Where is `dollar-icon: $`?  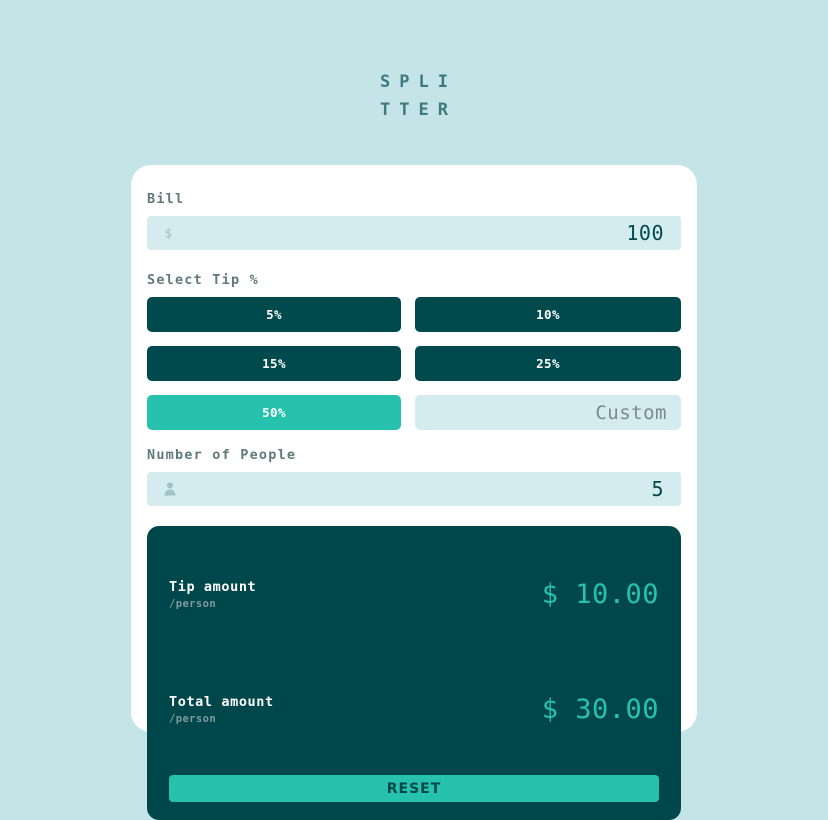 dollar-icon: $ is located at coordinates (169, 233).